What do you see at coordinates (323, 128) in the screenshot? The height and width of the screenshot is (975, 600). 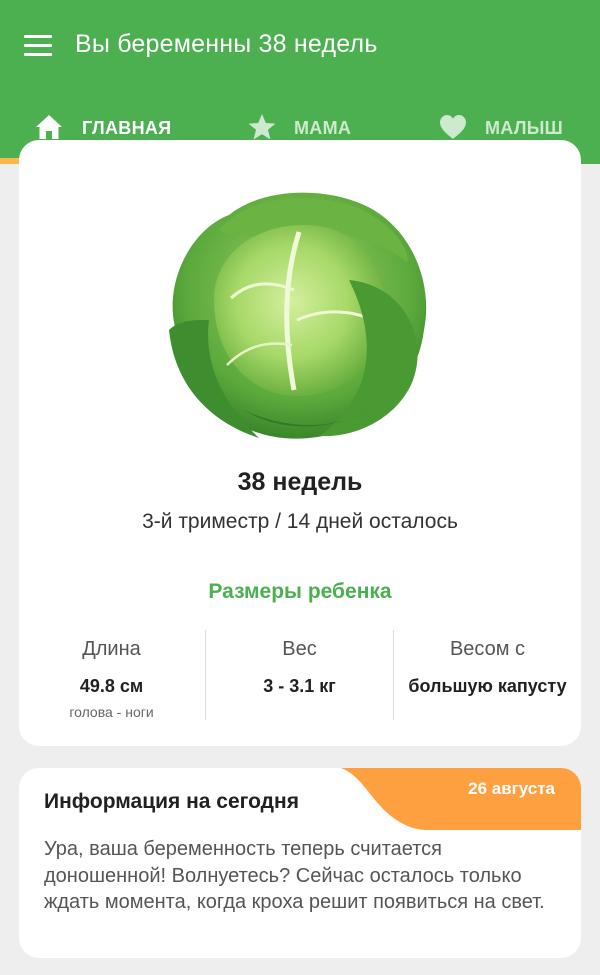 I see `tab-mama-label: МАМА` at bounding box center [323, 128].